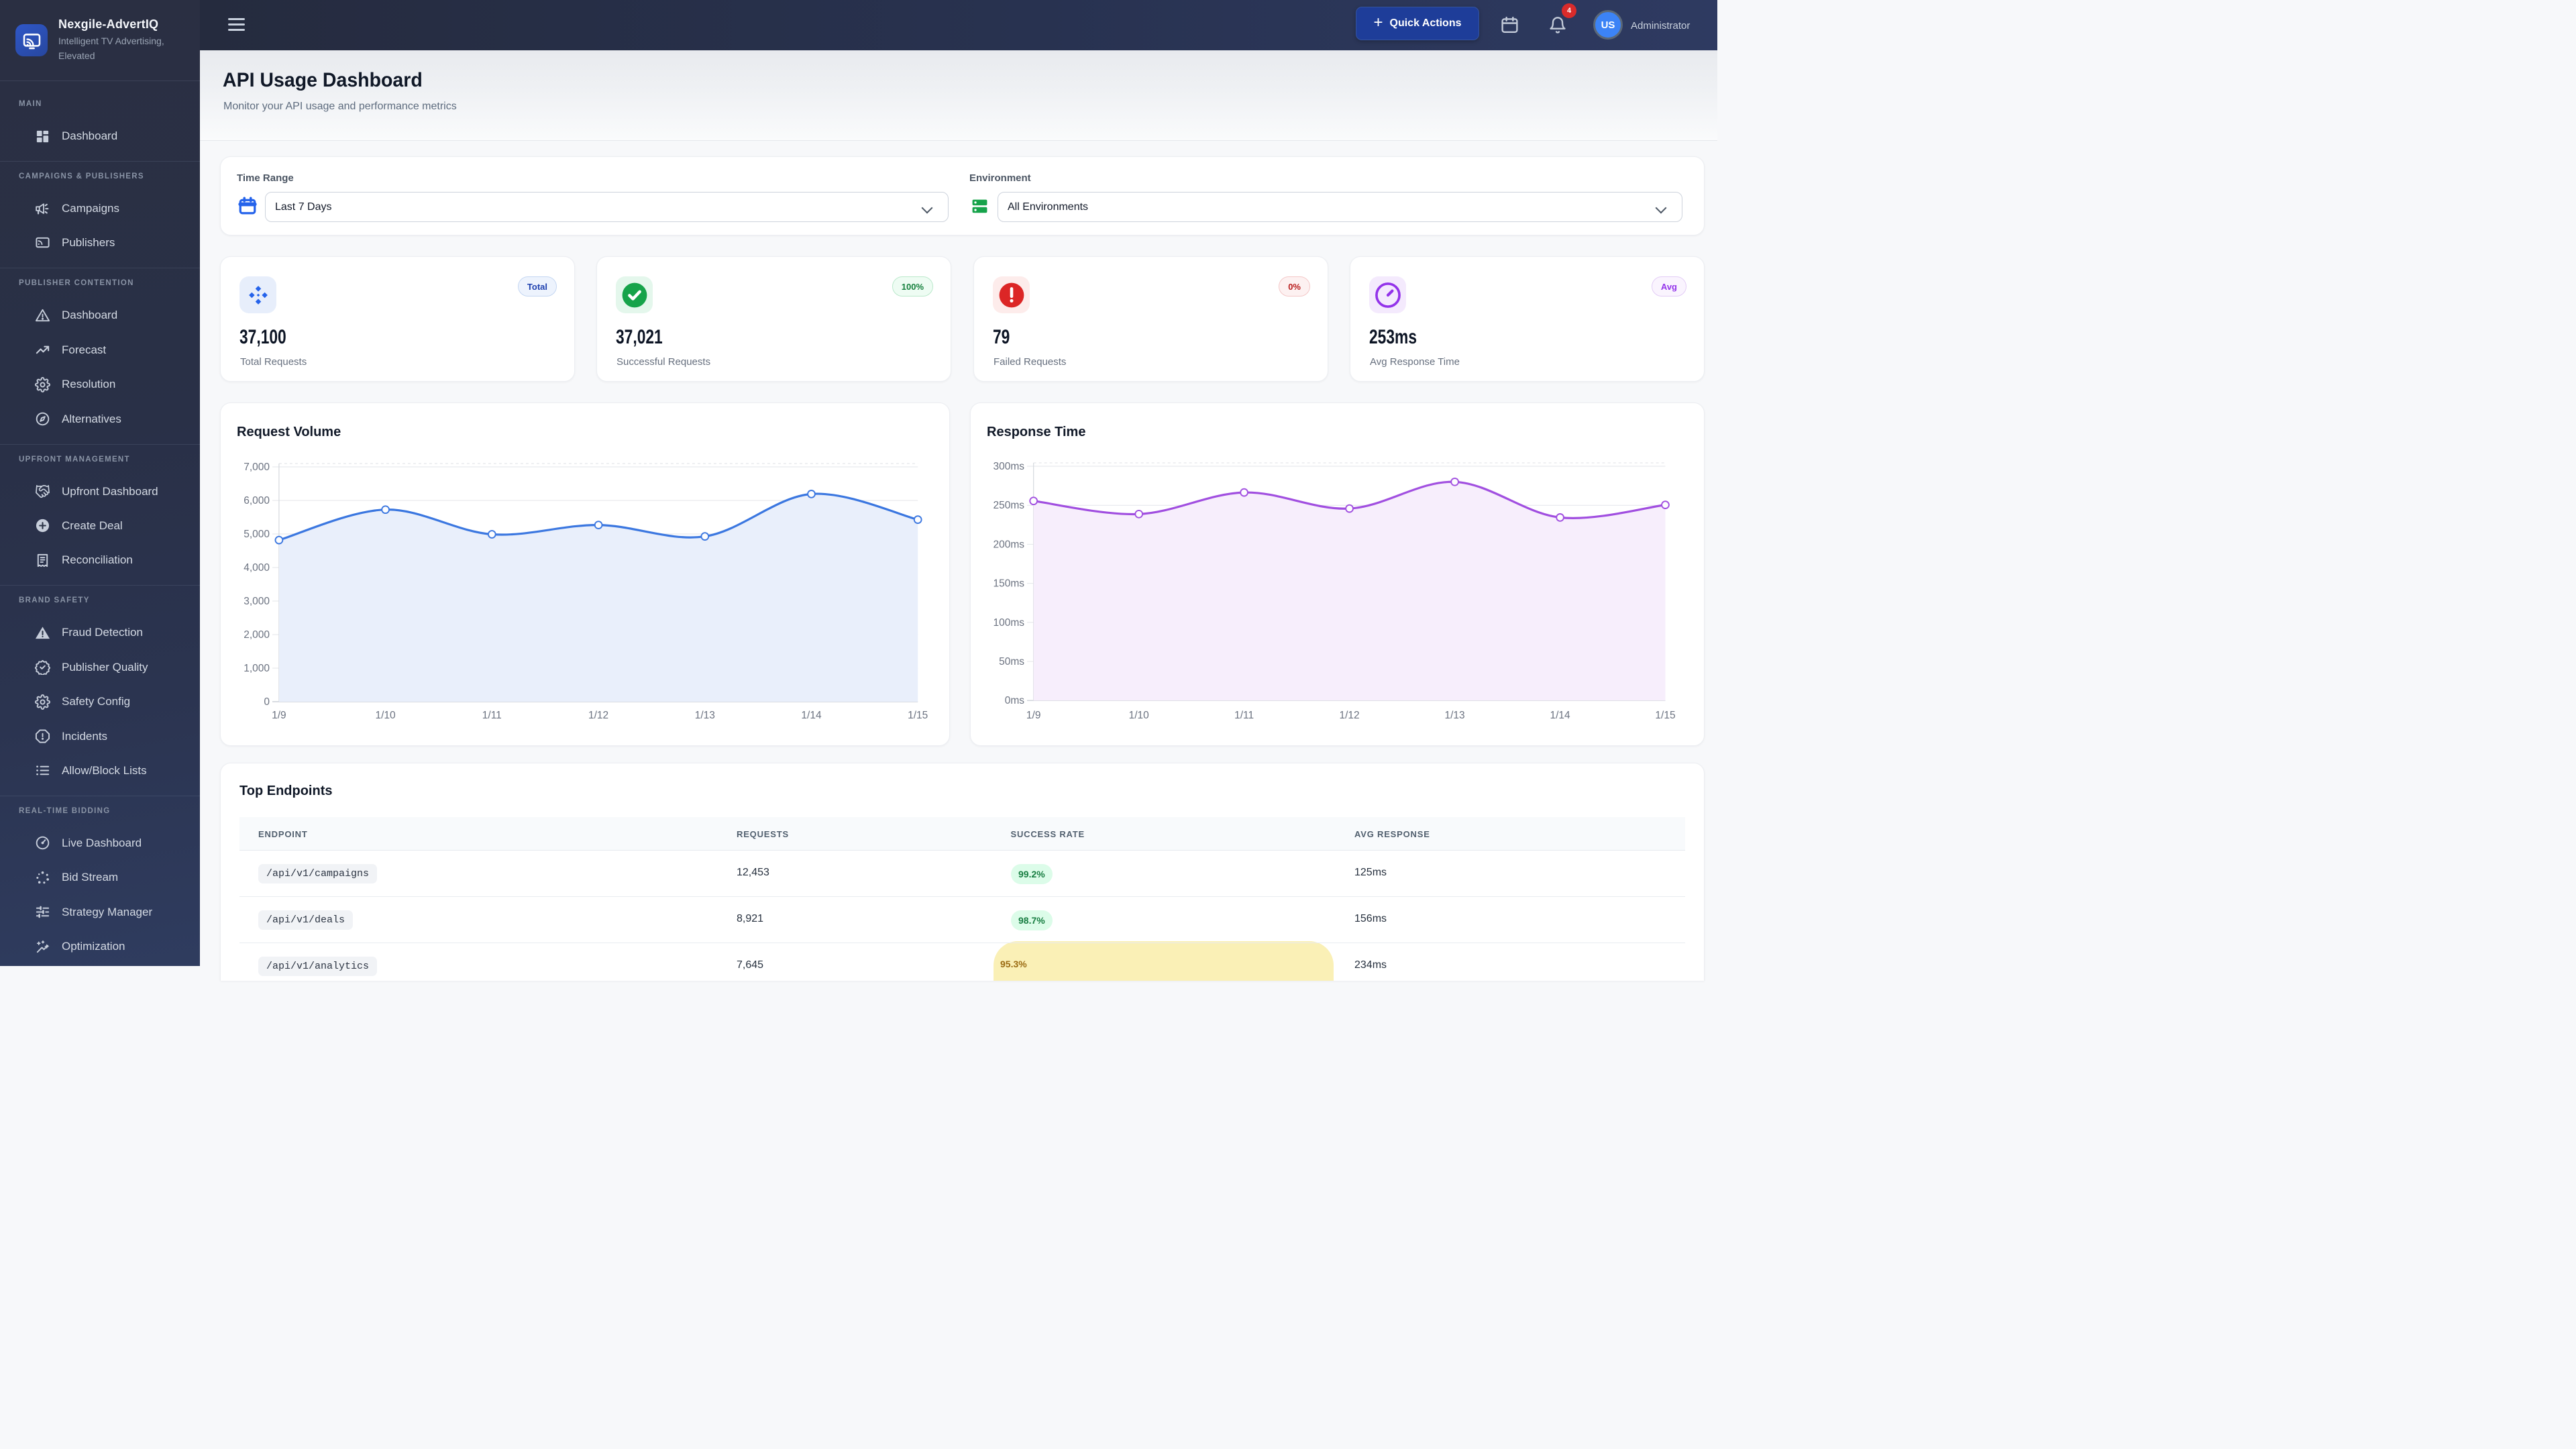 This screenshot has height=1449, width=2576. I want to click on svg-text: 1,000, so click(257, 668).